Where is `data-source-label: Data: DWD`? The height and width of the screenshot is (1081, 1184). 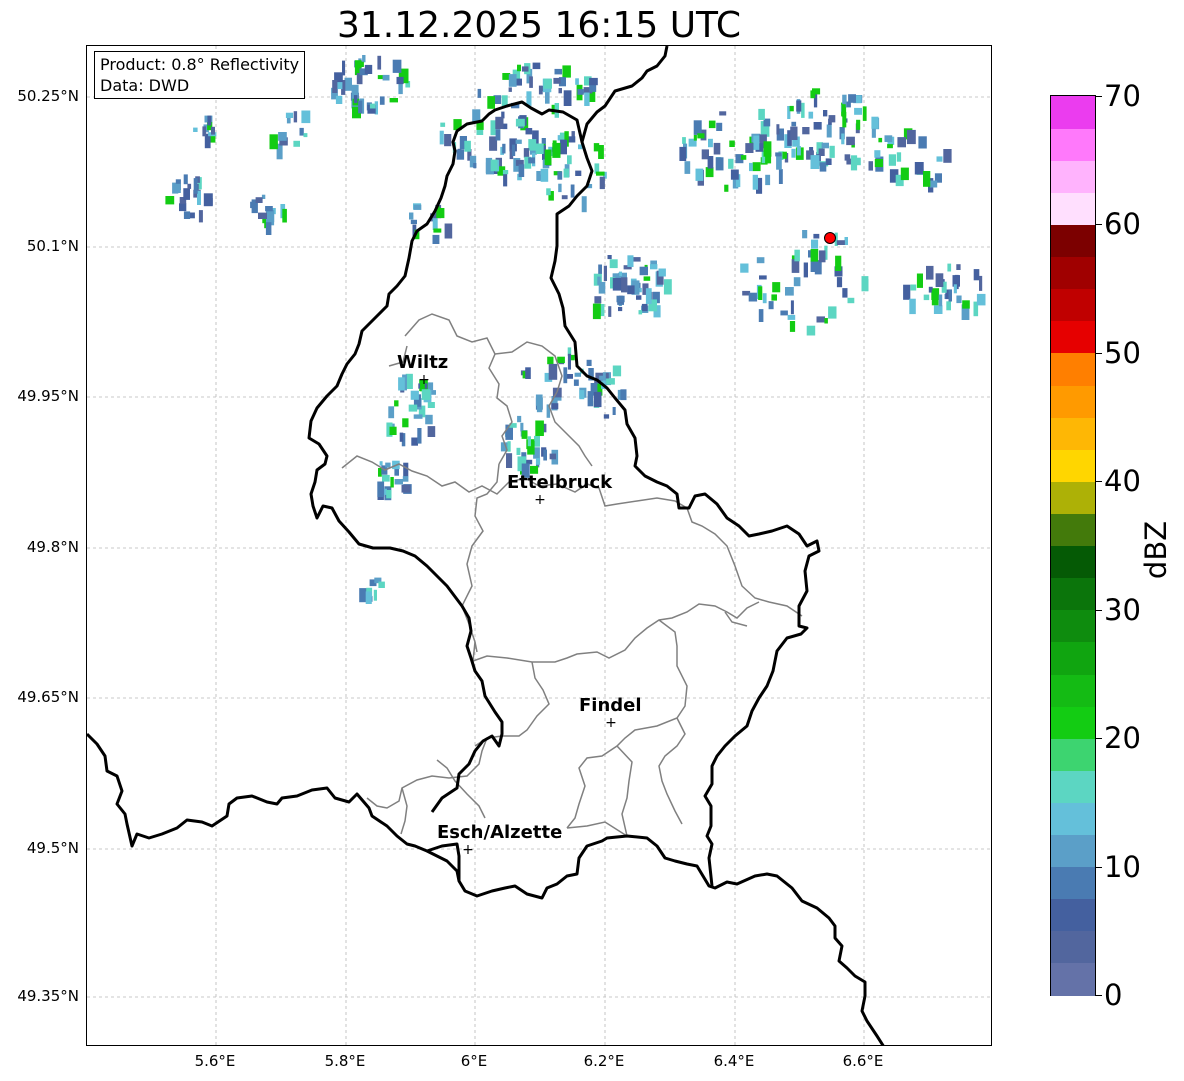 data-source-label: Data: DWD is located at coordinates (145, 85).